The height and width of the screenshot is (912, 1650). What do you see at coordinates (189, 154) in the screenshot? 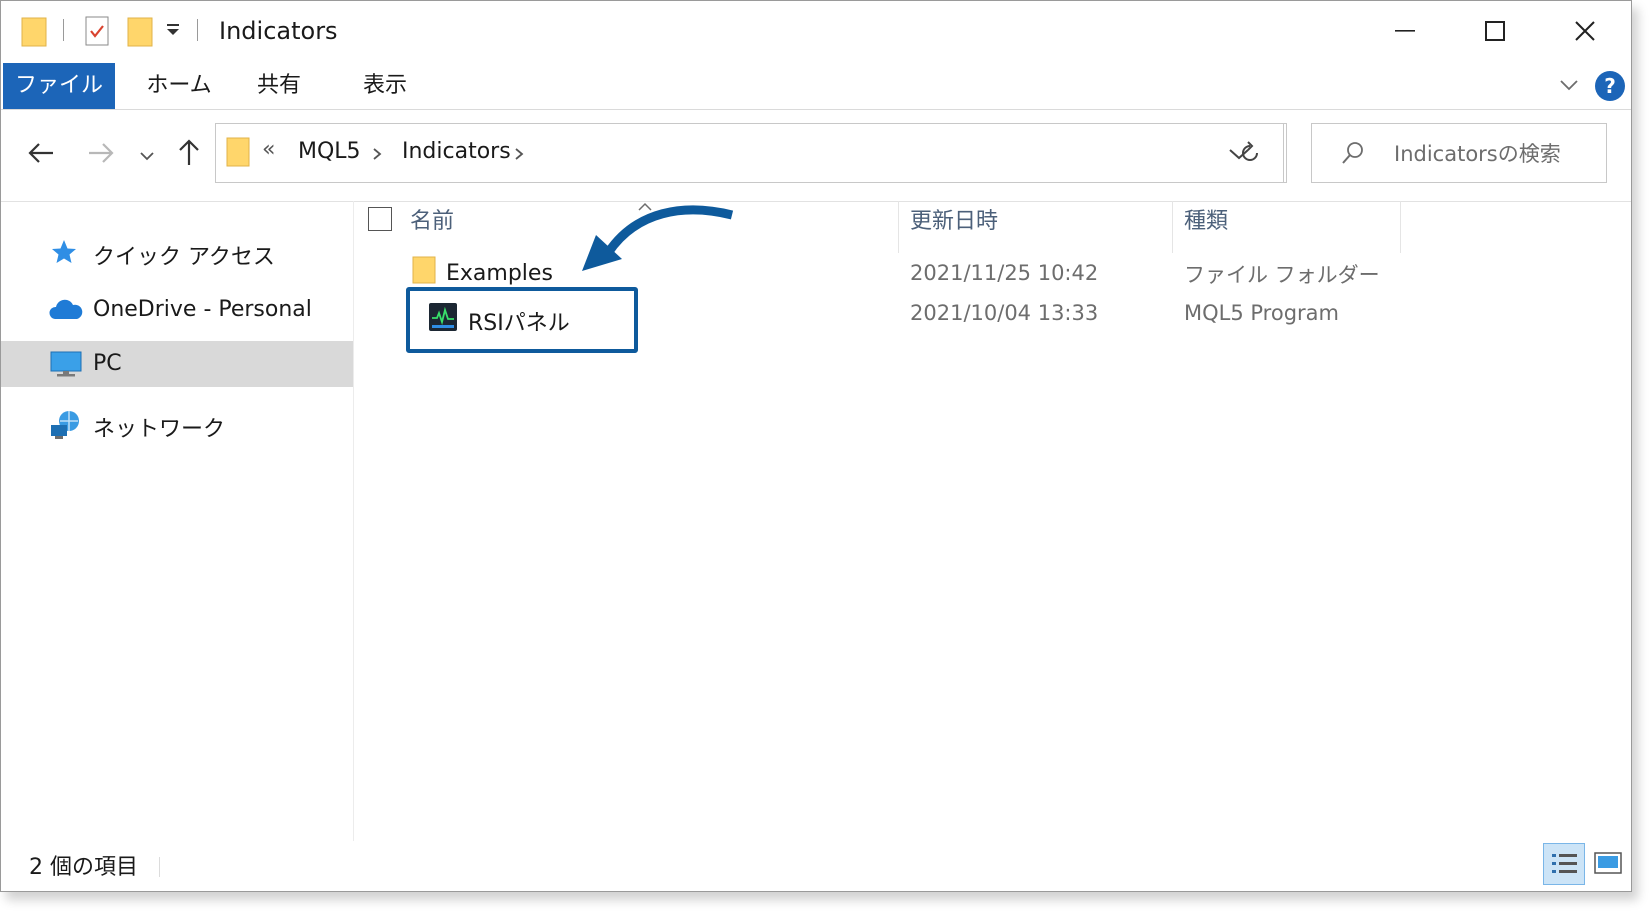
I see `up-arrow-icon` at bounding box center [189, 154].